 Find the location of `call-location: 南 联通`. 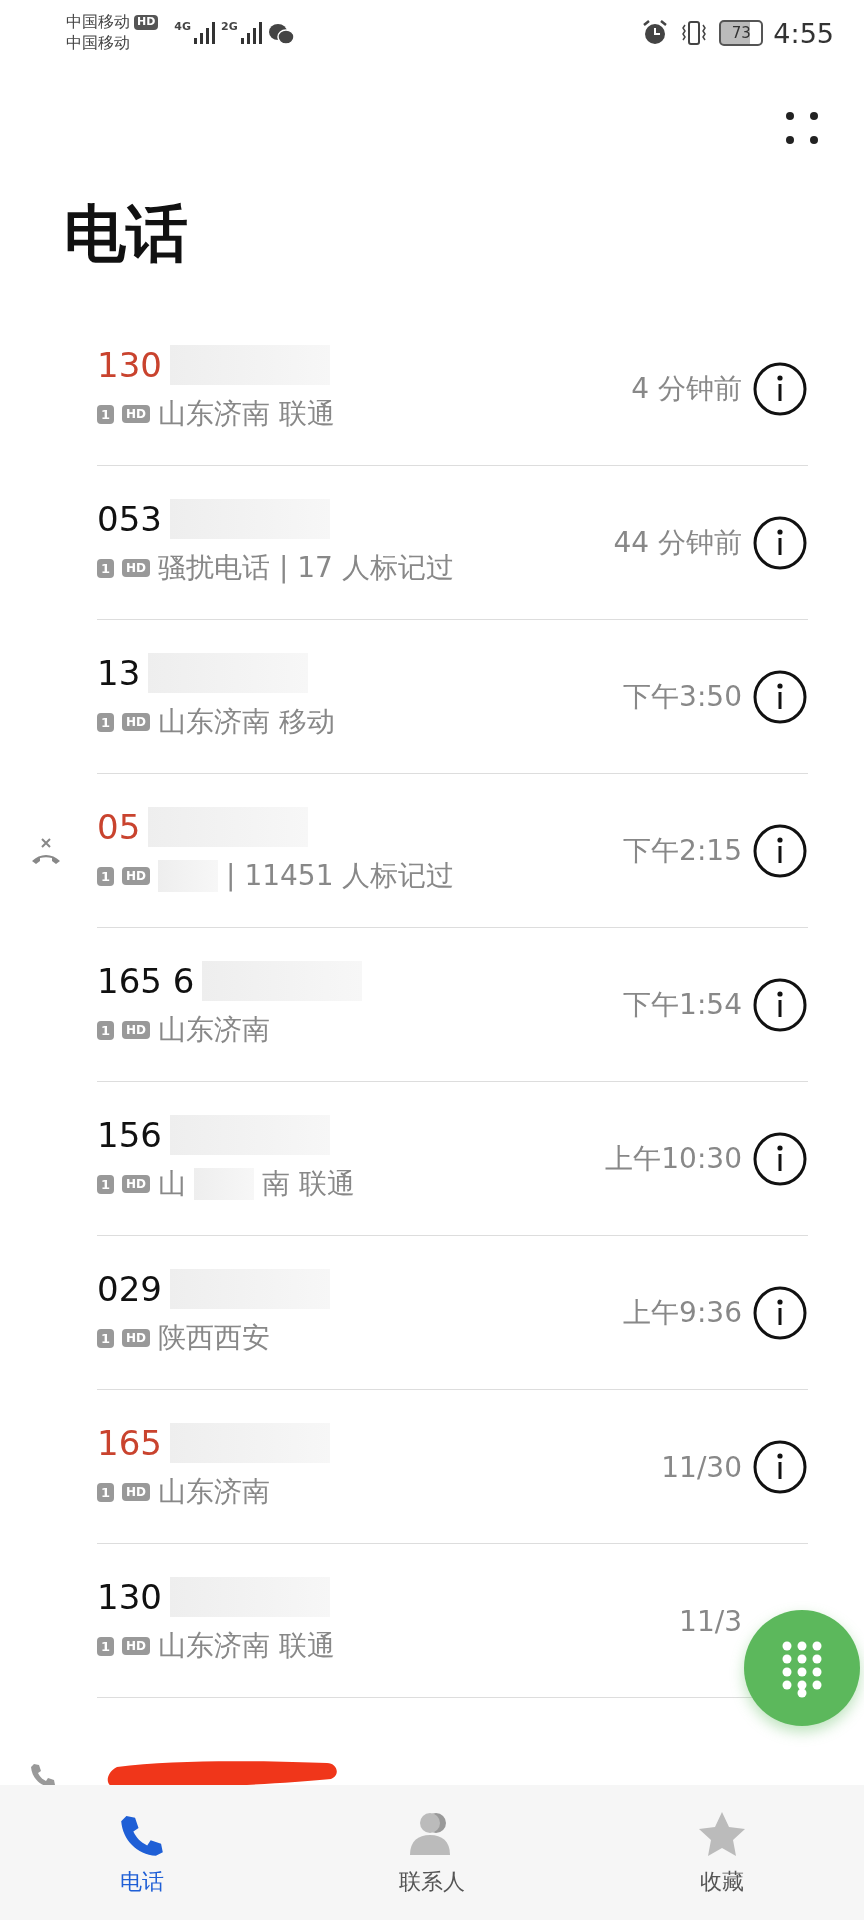

call-location: 南 联通 is located at coordinates (308, 1184).